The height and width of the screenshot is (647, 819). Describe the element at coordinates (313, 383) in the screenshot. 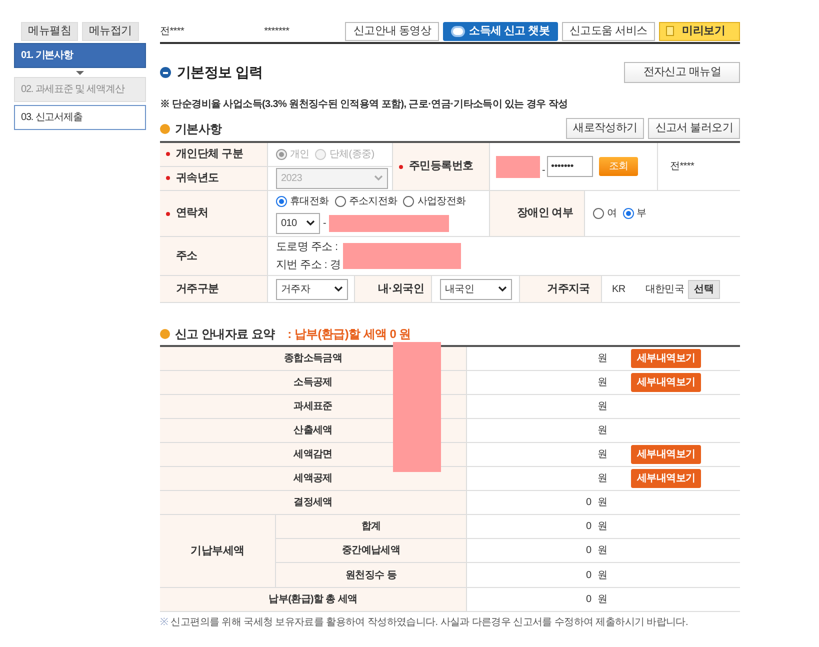

I see `row-label: 소득공제` at that location.